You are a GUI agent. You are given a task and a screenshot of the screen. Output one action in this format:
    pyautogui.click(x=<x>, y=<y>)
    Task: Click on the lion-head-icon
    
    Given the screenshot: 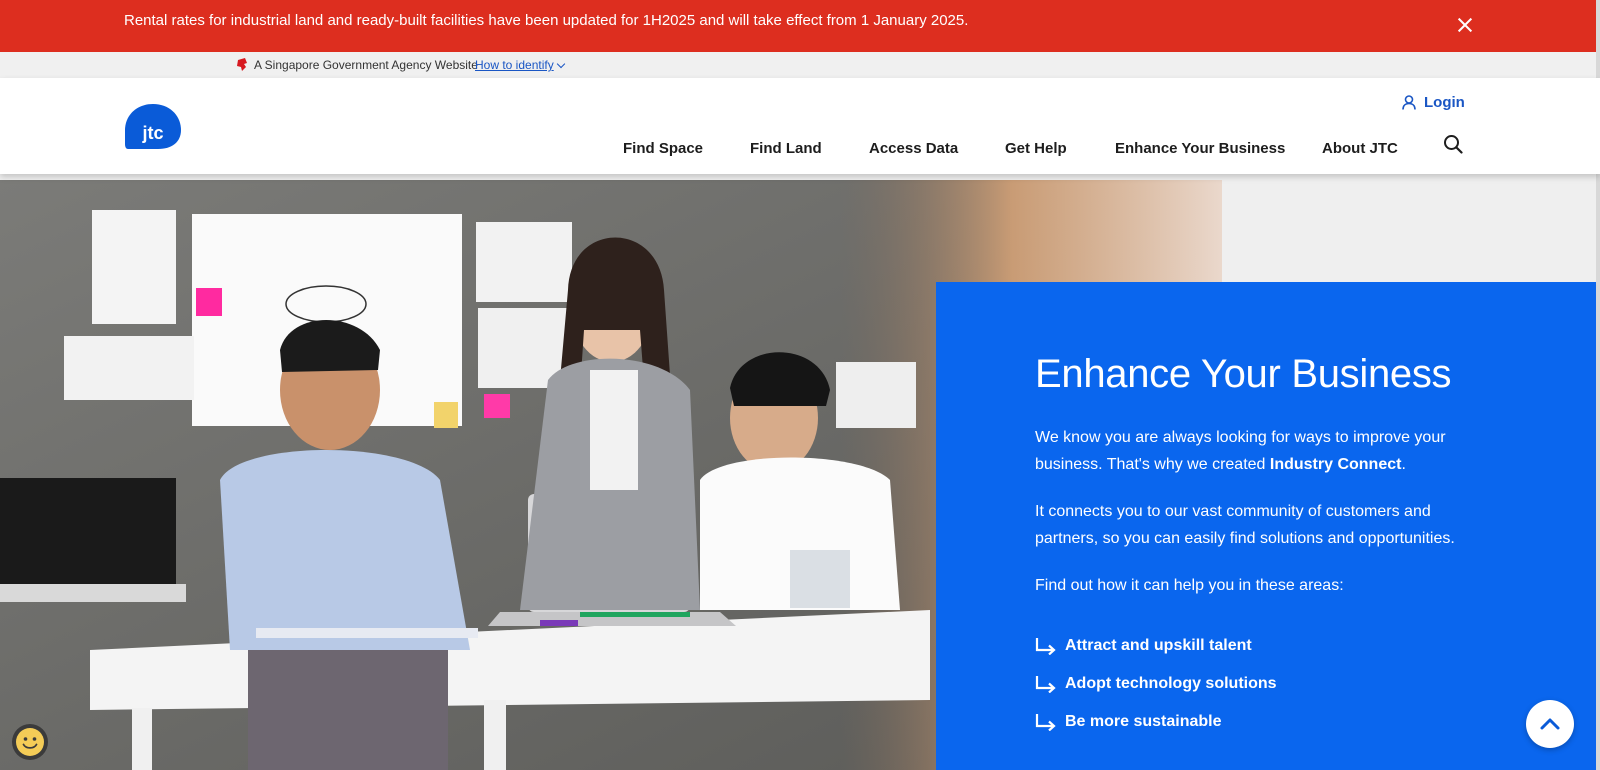 What is the action you would take?
    pyautogui.click(x=242, y=64)
    